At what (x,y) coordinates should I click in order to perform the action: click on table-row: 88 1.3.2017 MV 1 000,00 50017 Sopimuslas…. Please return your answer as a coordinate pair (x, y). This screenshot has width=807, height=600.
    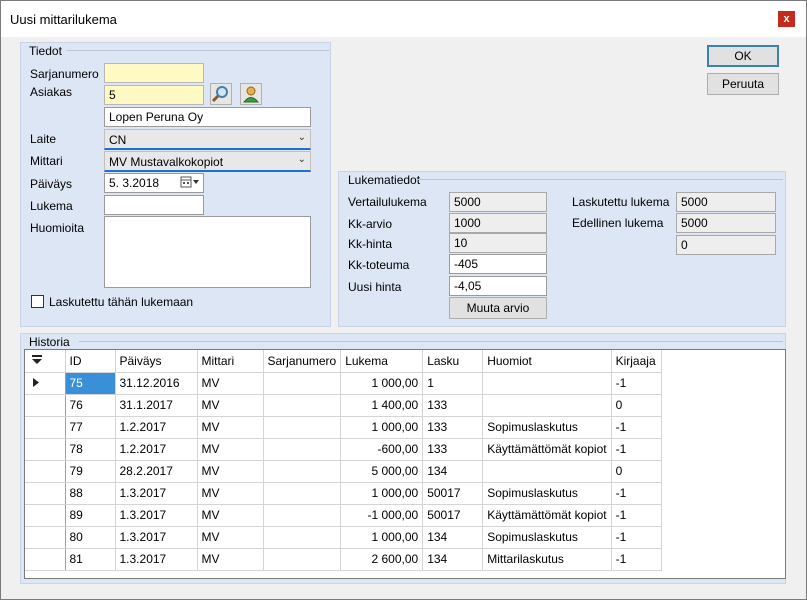
    Looking at the image, I should click on (343, 493).